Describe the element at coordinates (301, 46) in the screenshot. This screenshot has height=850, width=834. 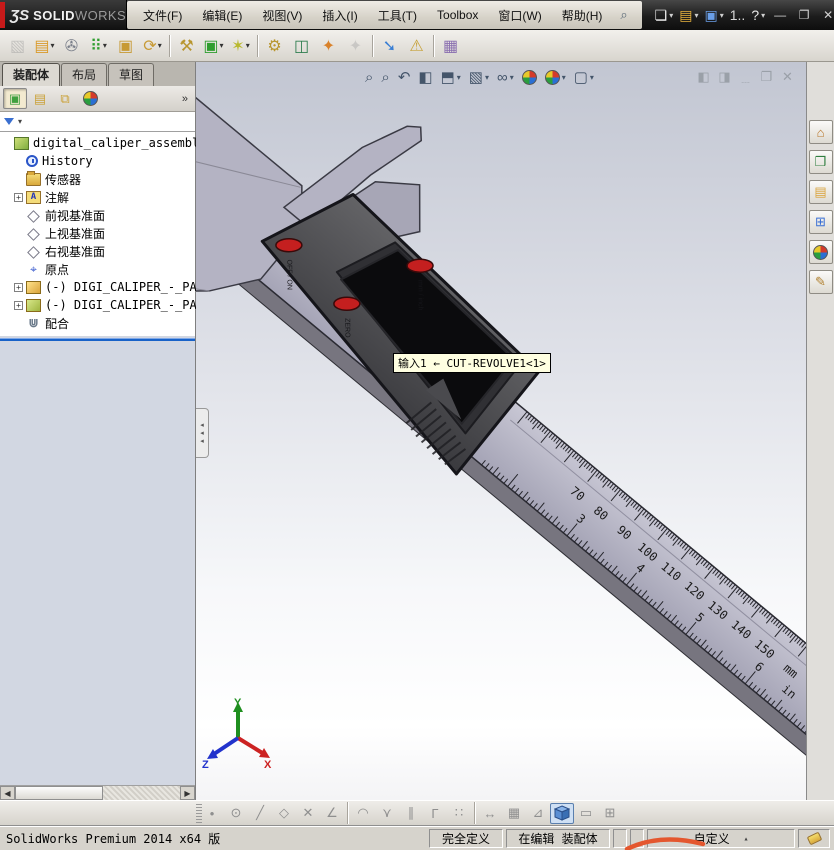
I see `show-hidden-components-button: ◫` at that location.